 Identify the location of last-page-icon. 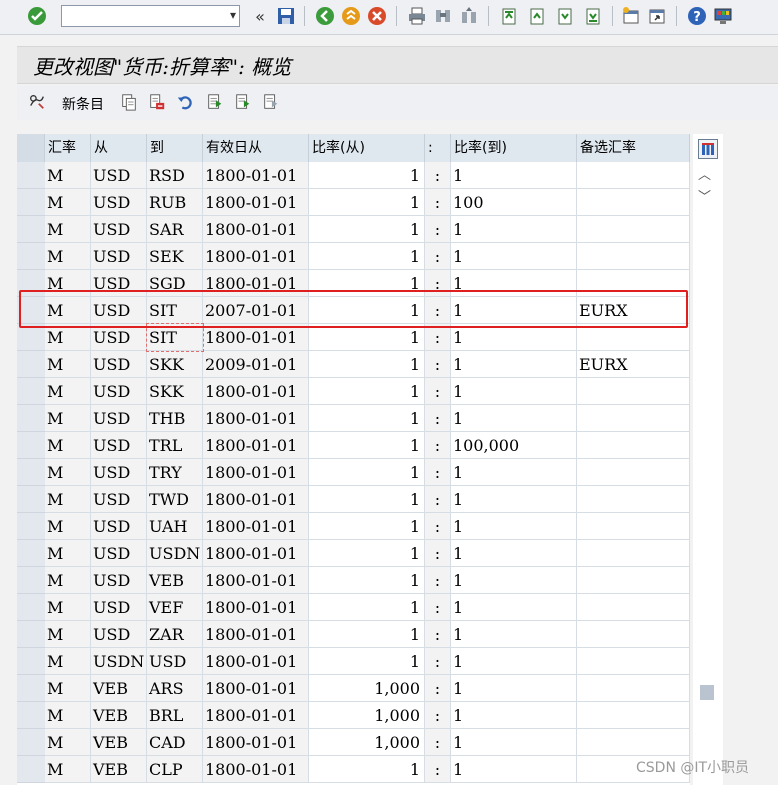
(593, 16).